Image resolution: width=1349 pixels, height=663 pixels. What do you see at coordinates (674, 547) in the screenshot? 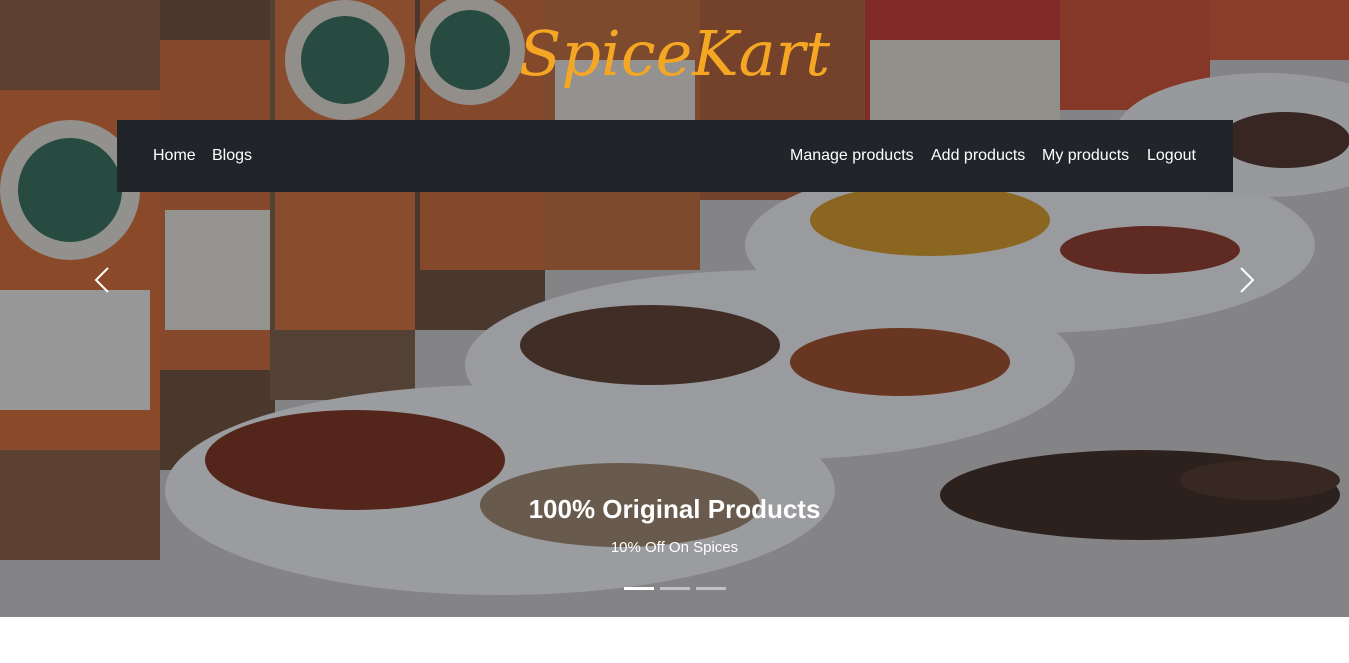
I see `carousel-caption-subtitle: 10% Off On Spices` at bounding box center [674, 547].